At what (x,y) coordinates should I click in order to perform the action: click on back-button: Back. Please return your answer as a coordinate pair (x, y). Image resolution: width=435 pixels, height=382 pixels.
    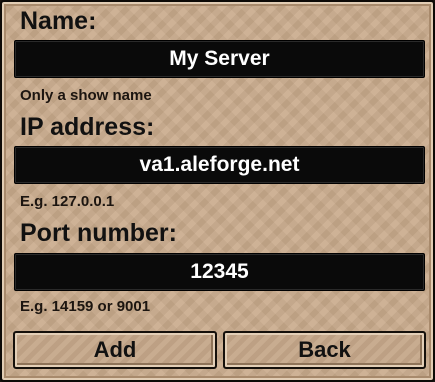
    Looking at the image, I should click on (324, 350).